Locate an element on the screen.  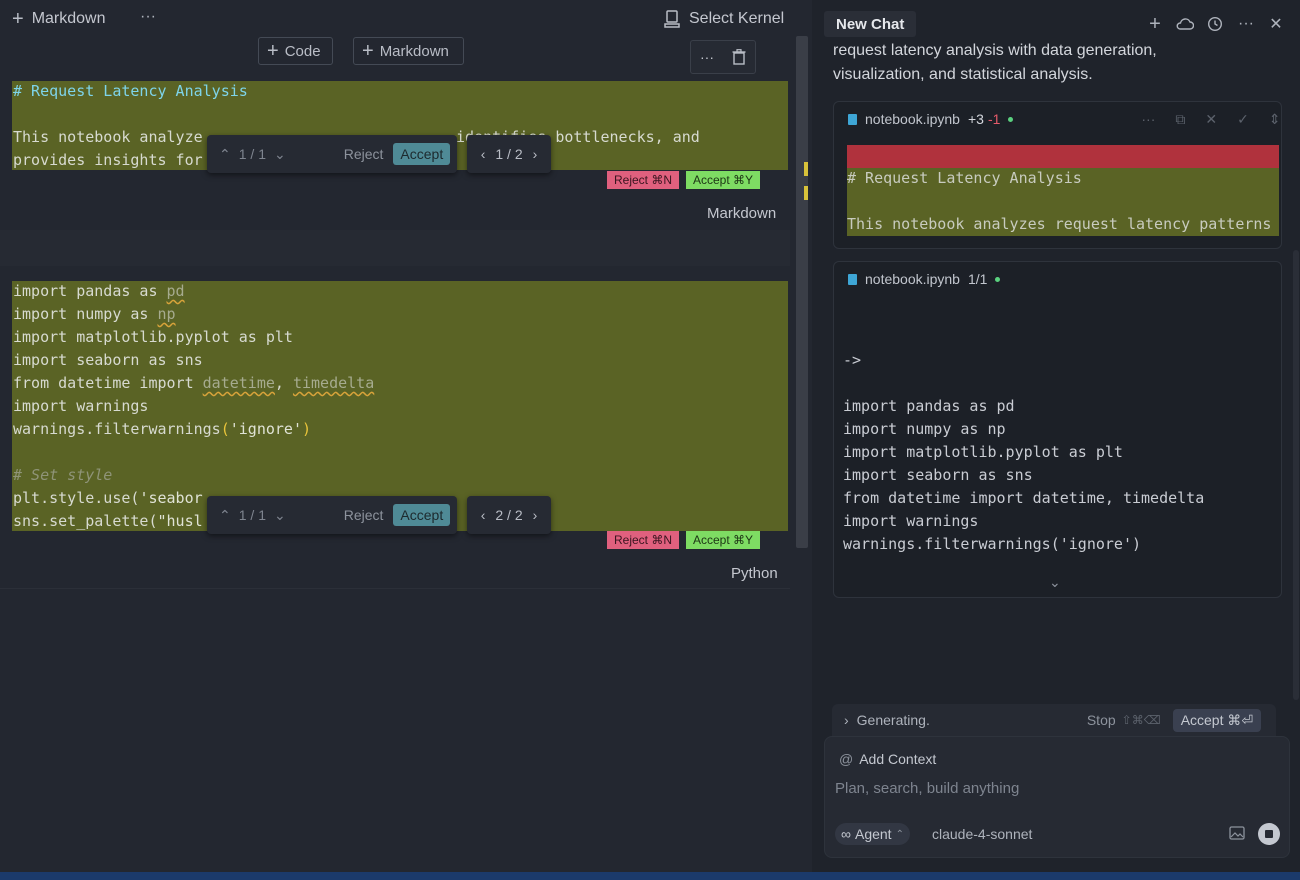
diff-arrow: -> is located at coordinates (852, 360).